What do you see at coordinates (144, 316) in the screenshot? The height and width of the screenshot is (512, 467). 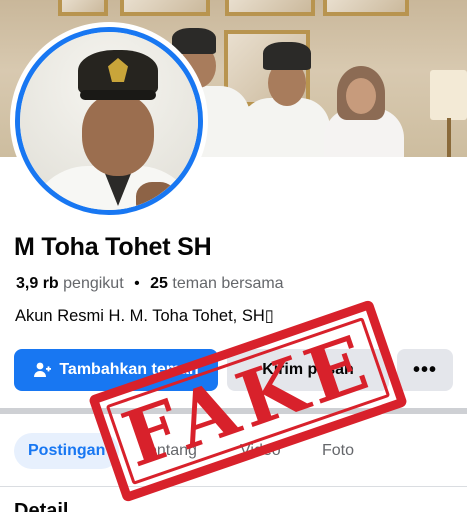 I see `profile-bio: Akun Resmi H. M. Toha Tohet, SH▯` at bounding box center [144, 316].